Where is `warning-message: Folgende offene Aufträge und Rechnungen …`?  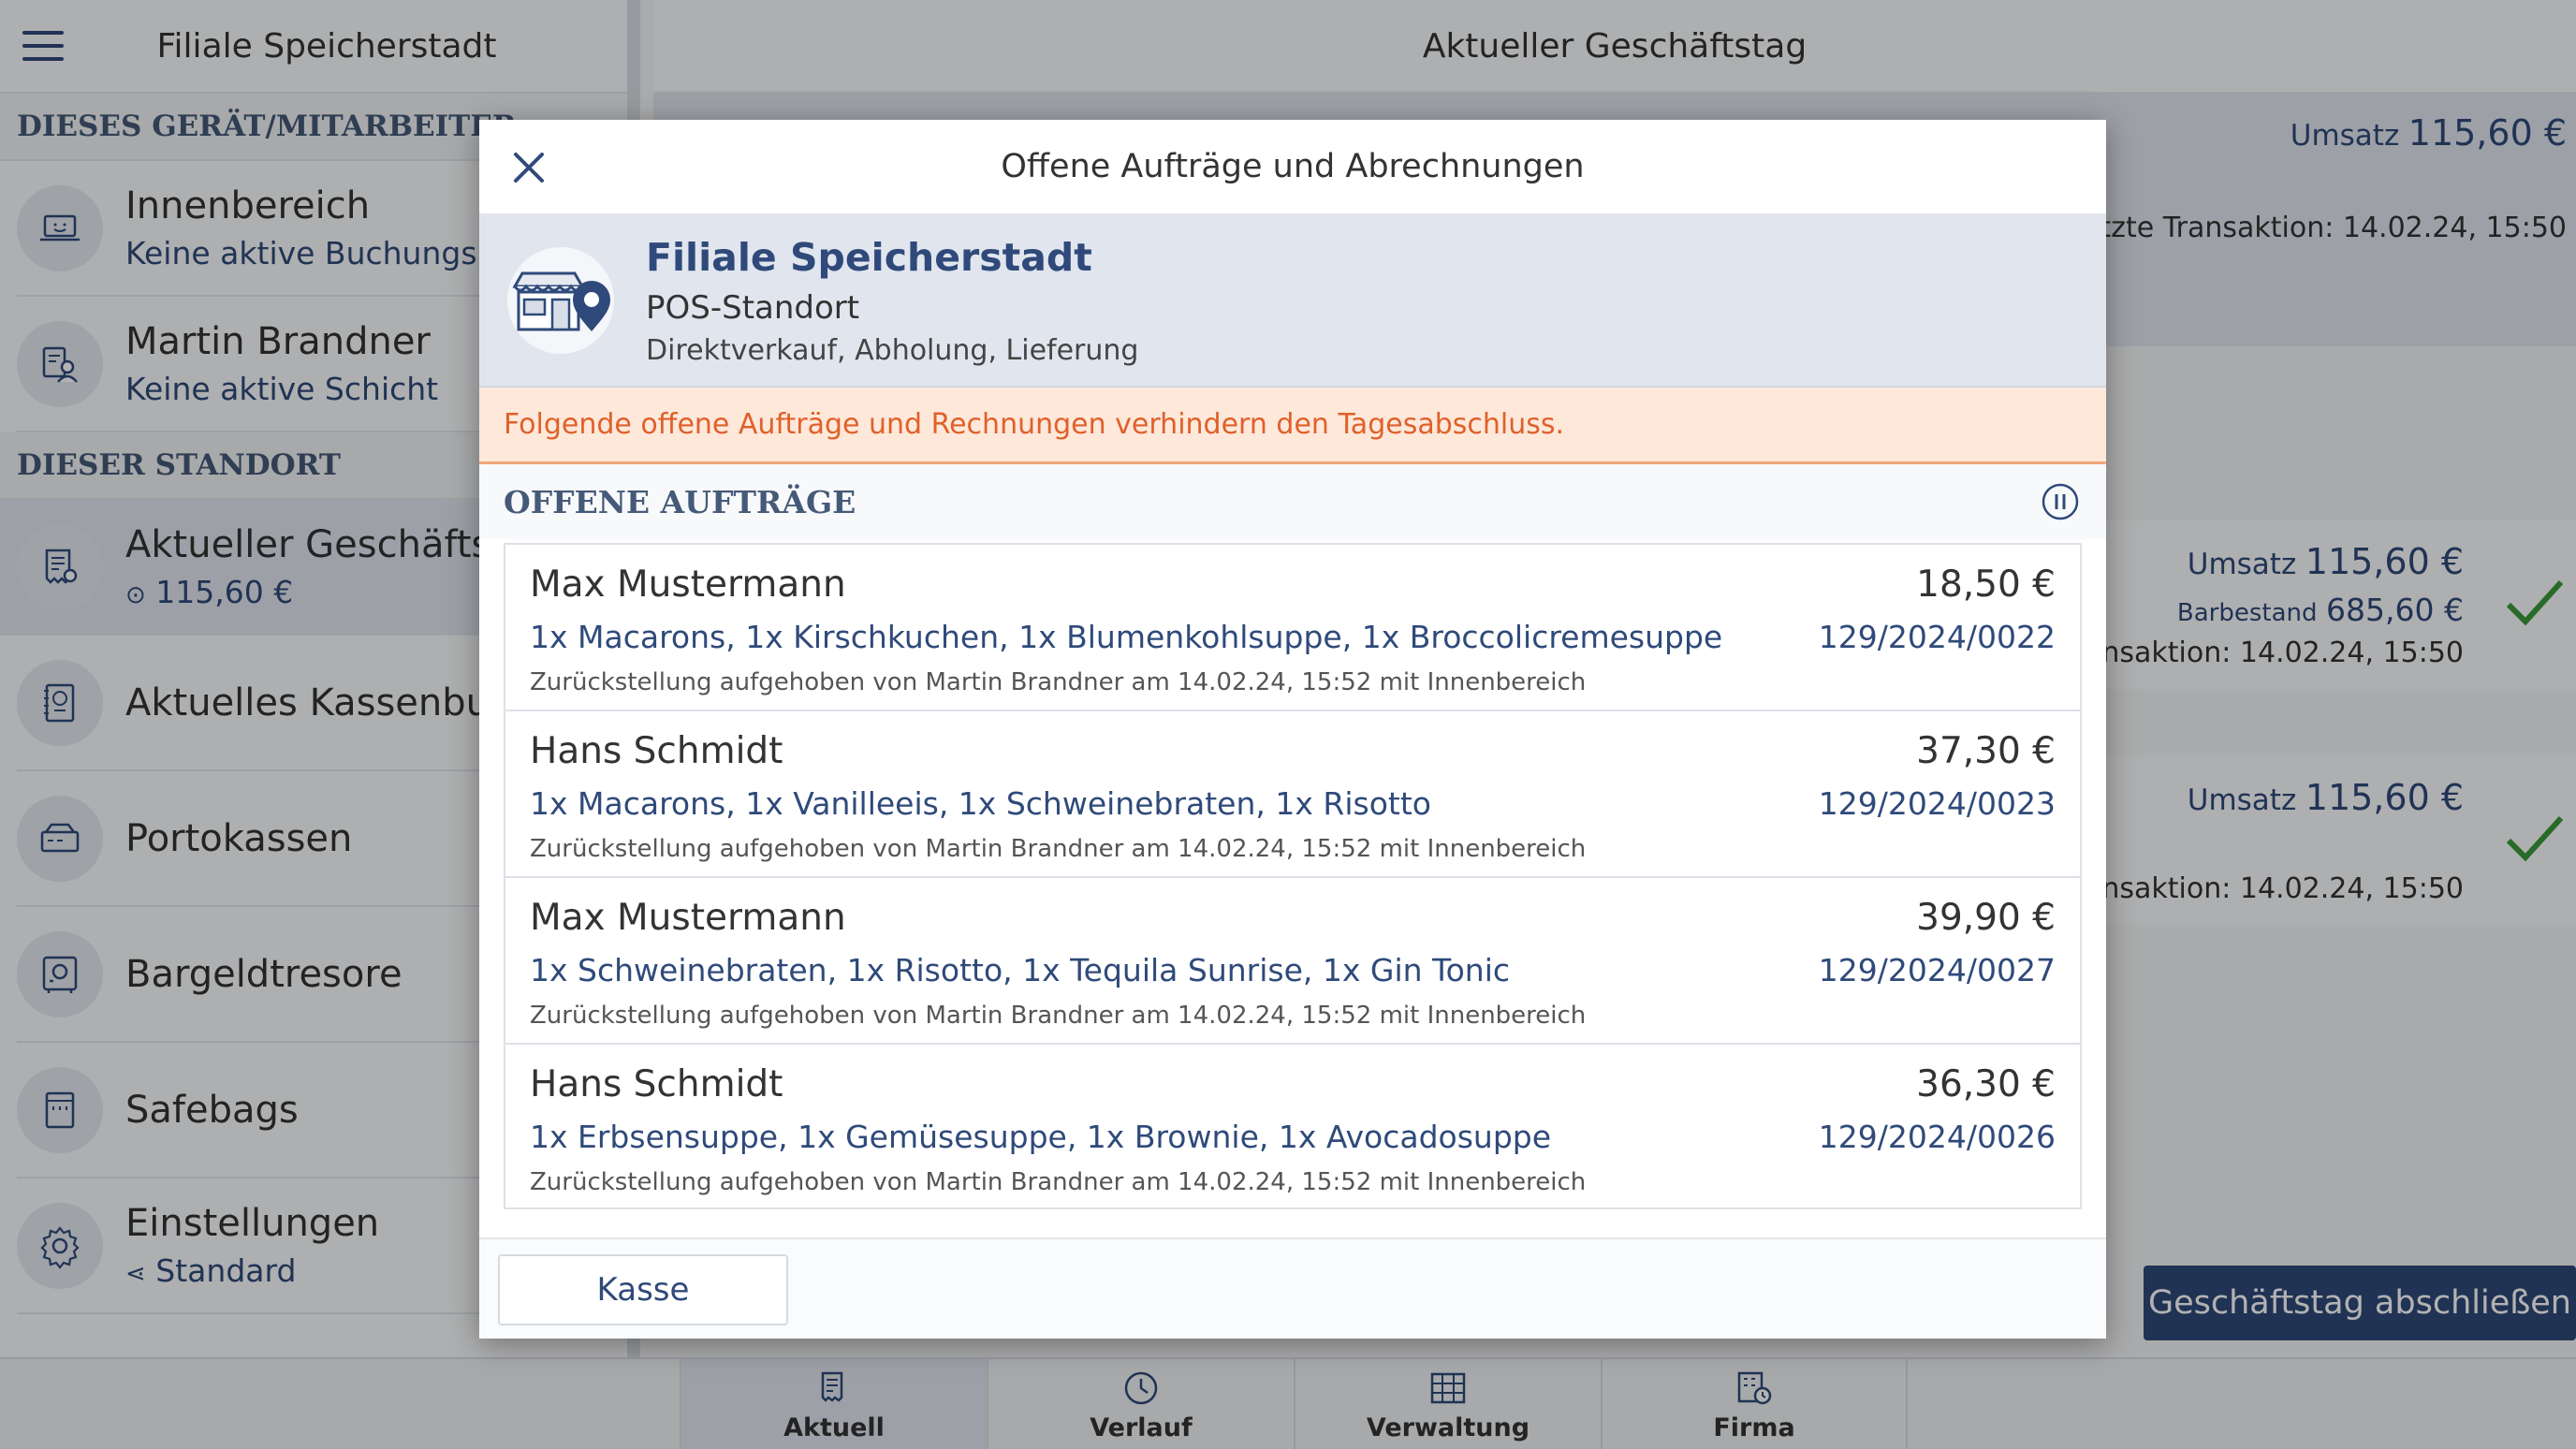 warning-message: Folgende offene Aufträge und Rechnungen … is located at coordinates (1293, 426).